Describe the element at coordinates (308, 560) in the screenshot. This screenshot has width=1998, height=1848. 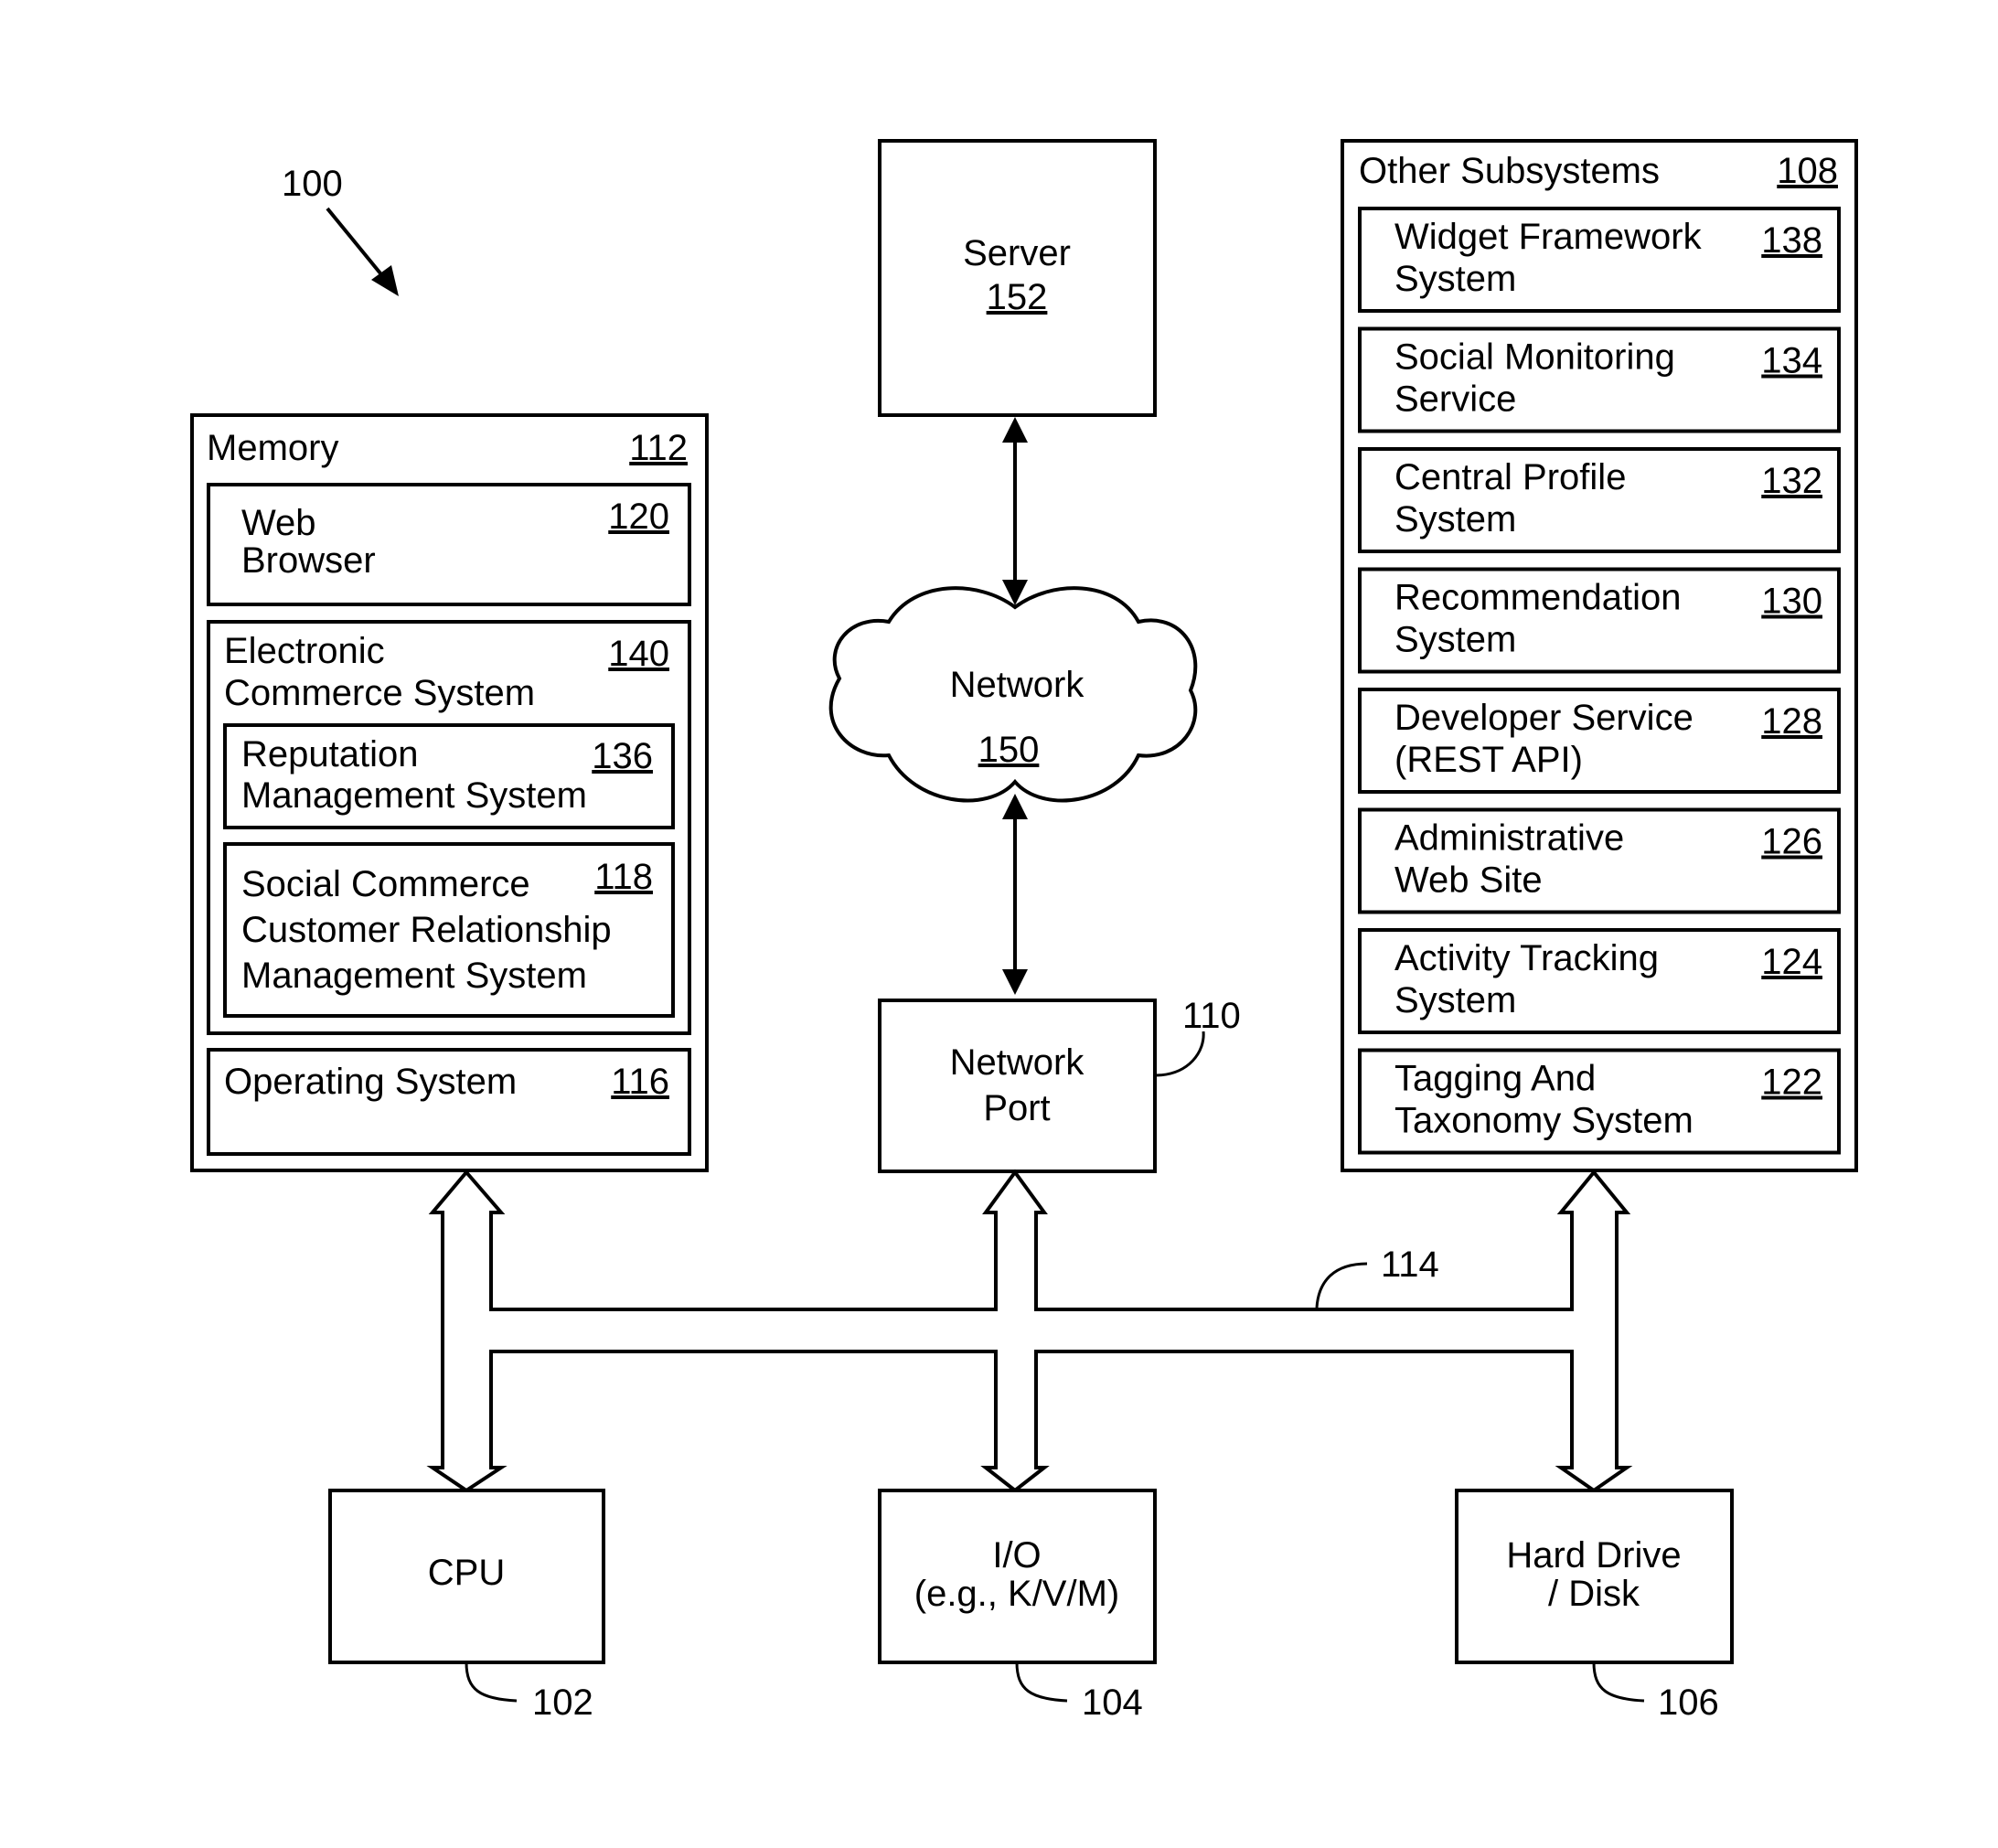
I see `web-browser-label-line2: Browser` at that location.